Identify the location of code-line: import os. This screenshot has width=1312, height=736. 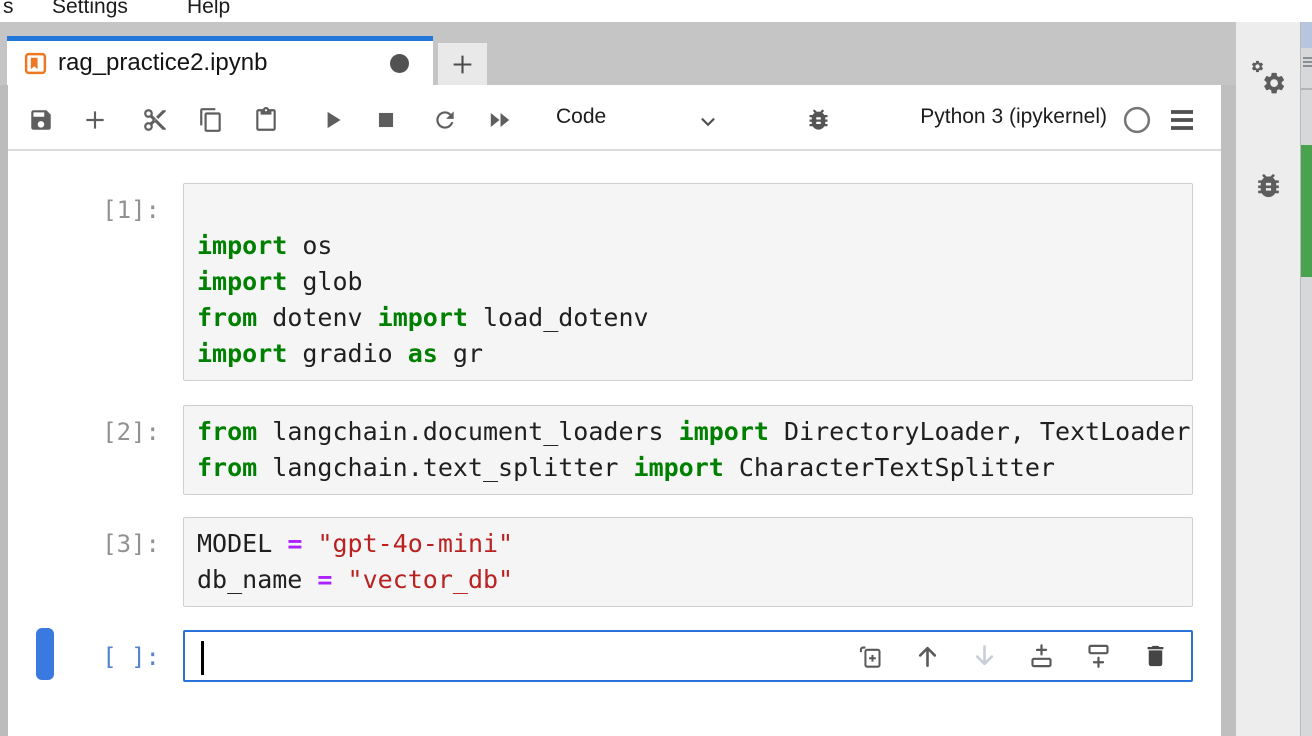
(265, 245).